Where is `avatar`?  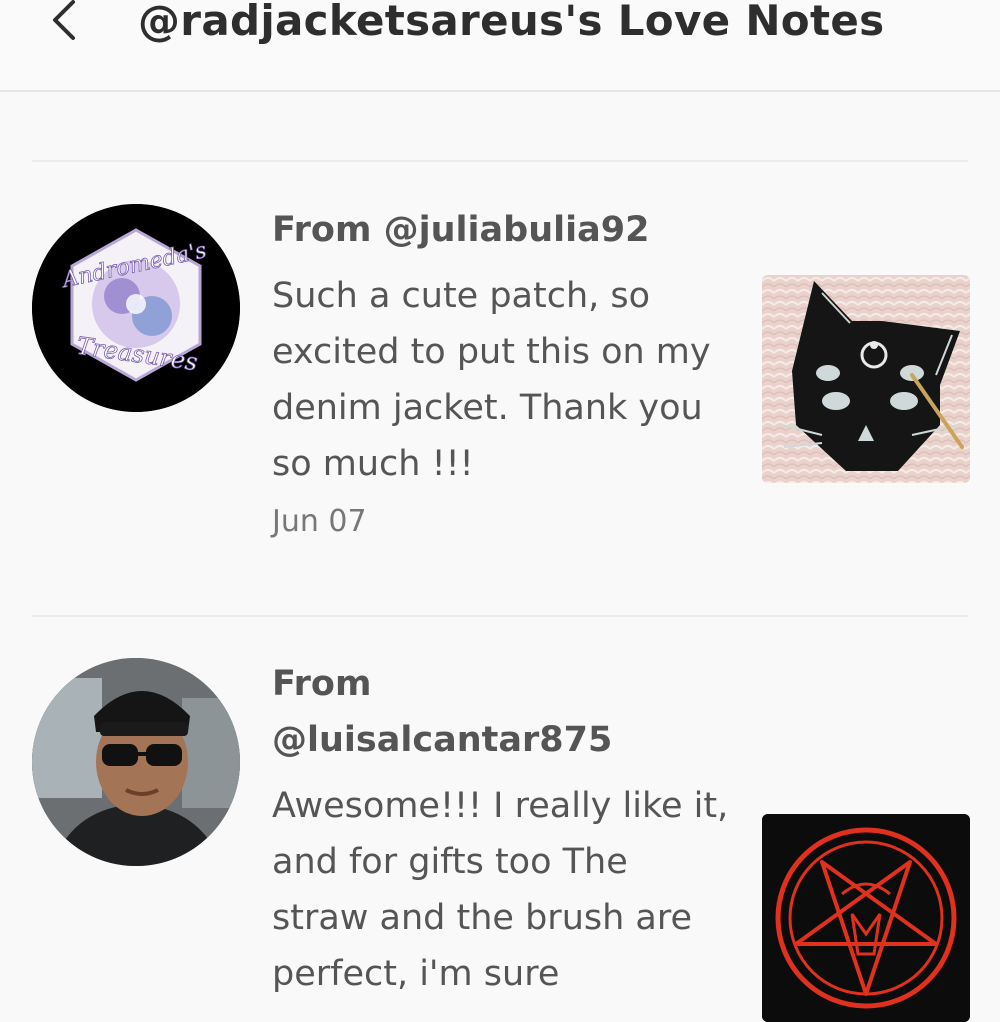
avatar is located at coordinates (136, 762).